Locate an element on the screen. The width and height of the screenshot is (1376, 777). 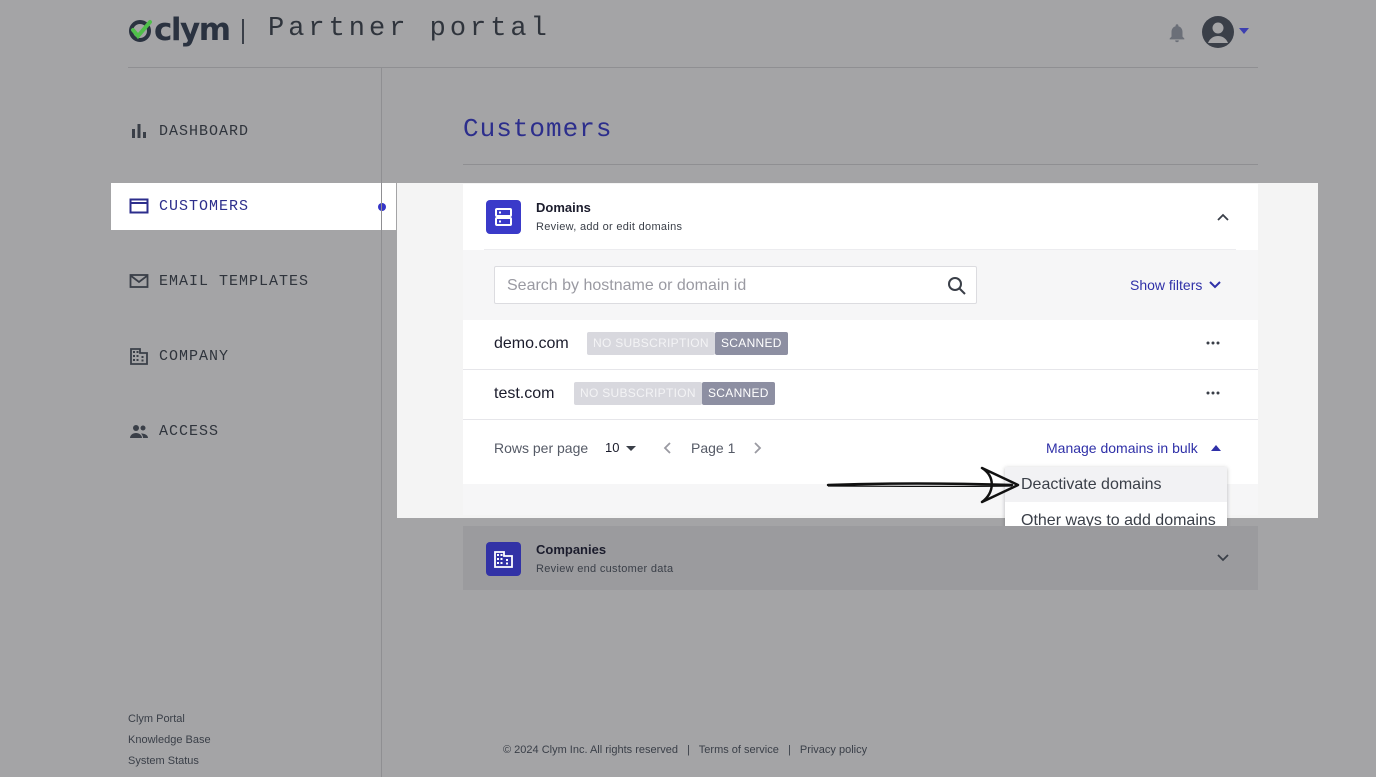
knowledge-base-link: Knowledge Base is located at coordinates (169, 743).